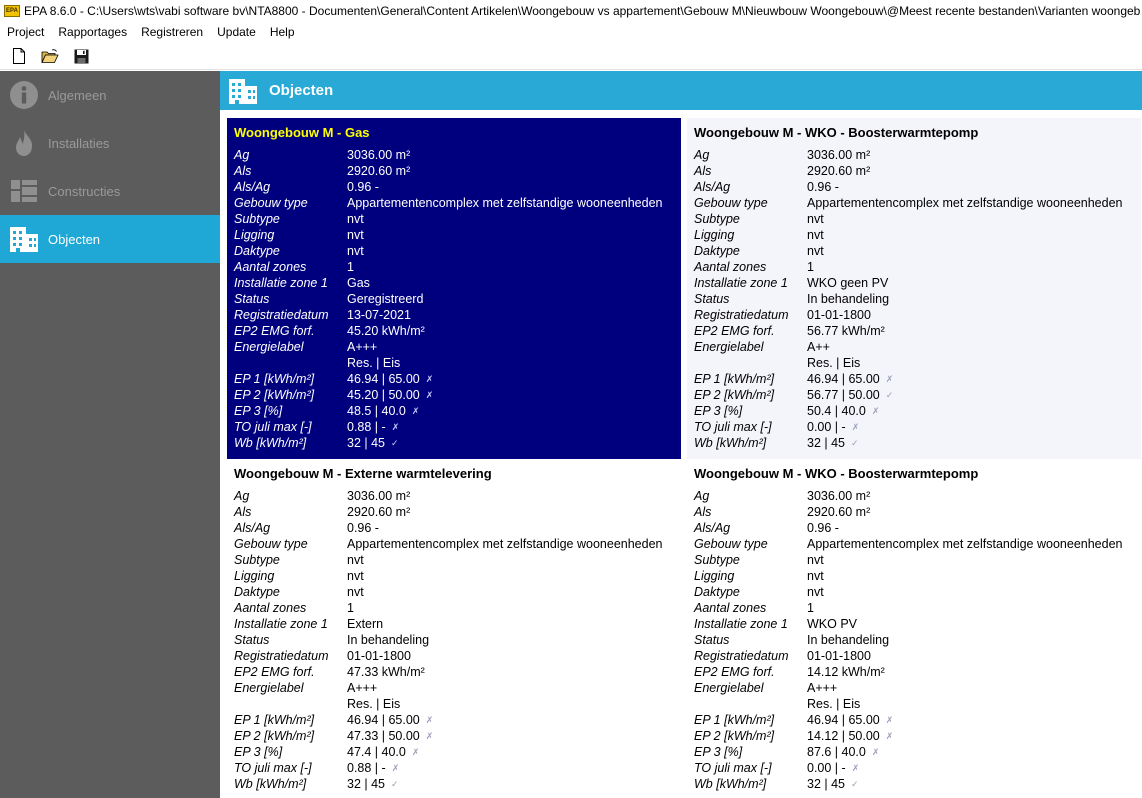 The image size is (1142, 798). Describe the element at coordinates (454, 640) in the screenshot. I see `property-row: Status In behandeling` at that location.